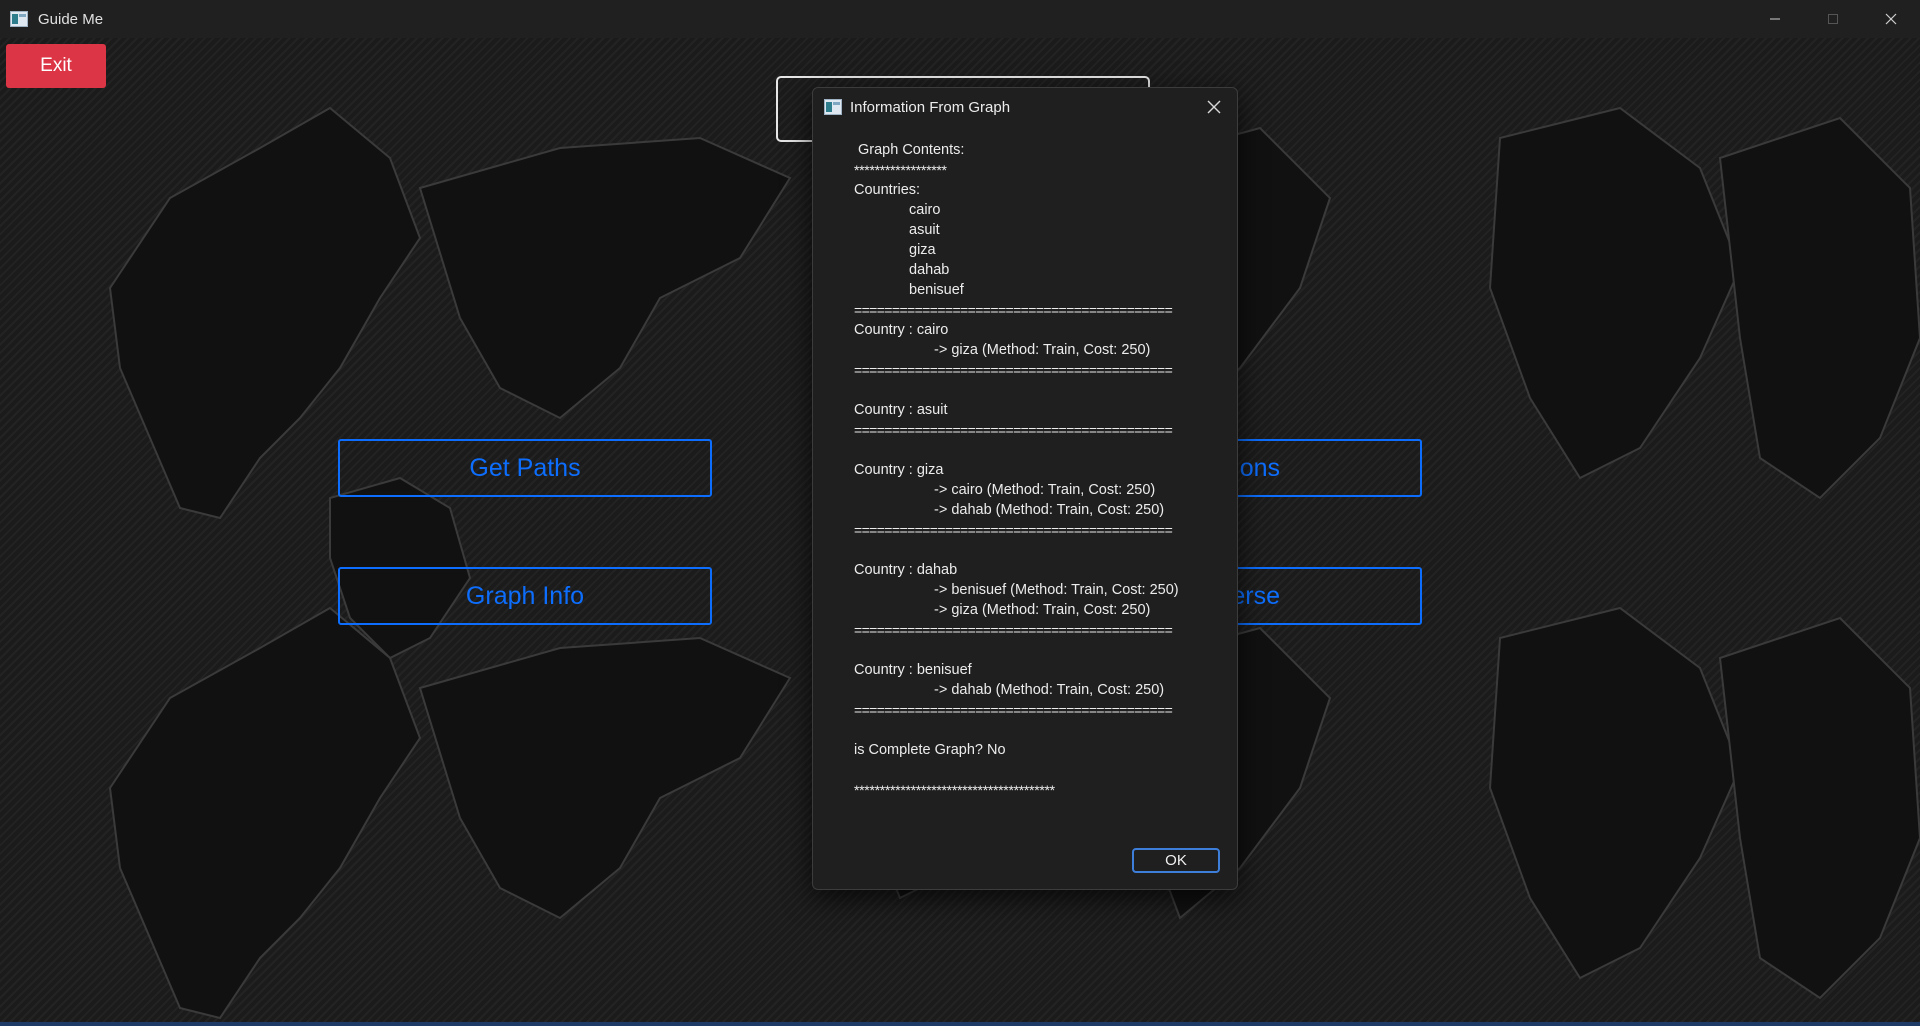 This screenshot has height=1026, width=1920. What do you see at coordinates (56, 66) in the screenshot?
I see `exit-button: Exit` at bounding box center [56, 66].